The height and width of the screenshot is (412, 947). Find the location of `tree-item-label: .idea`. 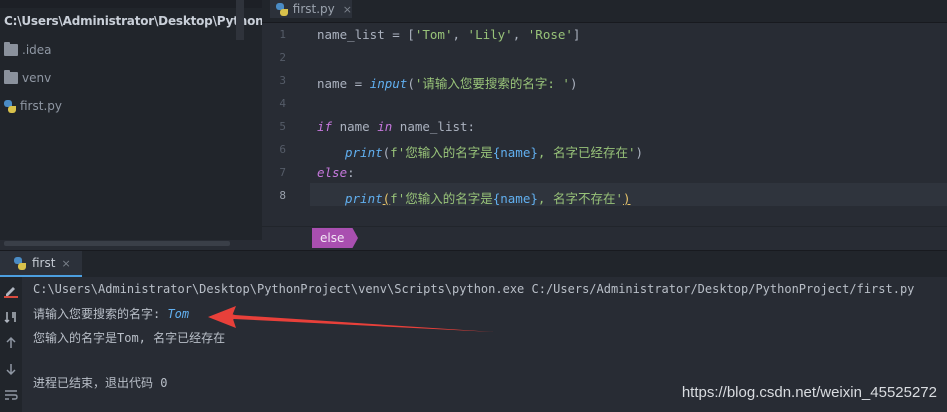

tree-item-label: .idea is located at coordinates (37, 50).